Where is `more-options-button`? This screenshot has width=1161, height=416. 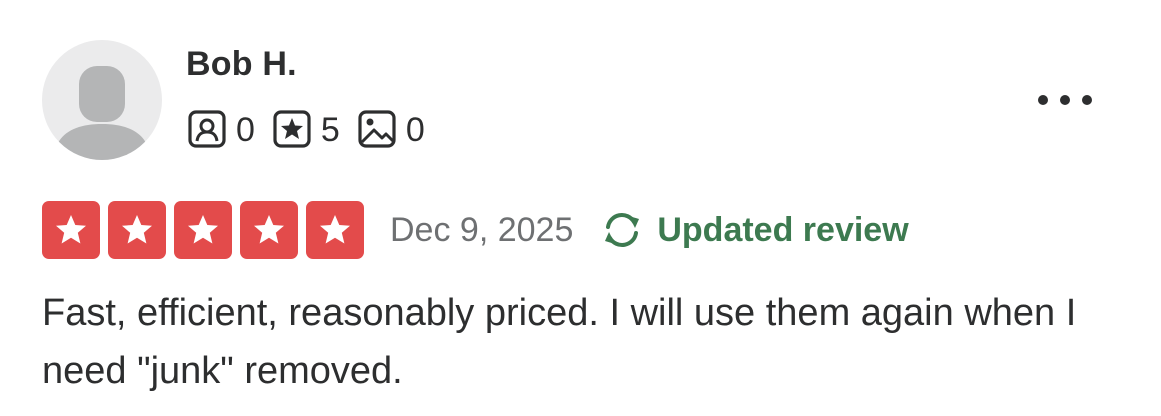 more-options-button is located at coordinates (1065, 100).